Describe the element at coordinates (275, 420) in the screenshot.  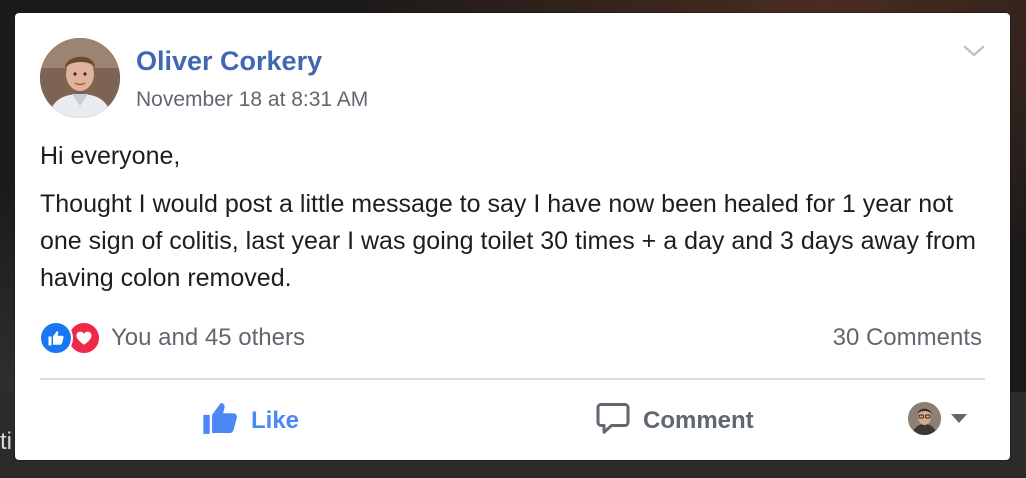
I see `like-button-label: Like` at that location.